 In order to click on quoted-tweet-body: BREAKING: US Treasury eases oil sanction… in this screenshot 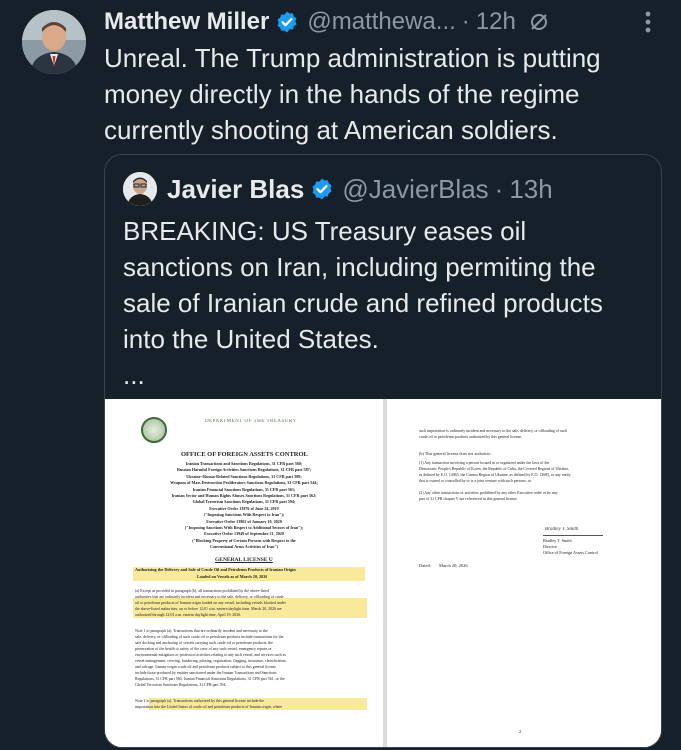, I will do `click(363, 285)`.